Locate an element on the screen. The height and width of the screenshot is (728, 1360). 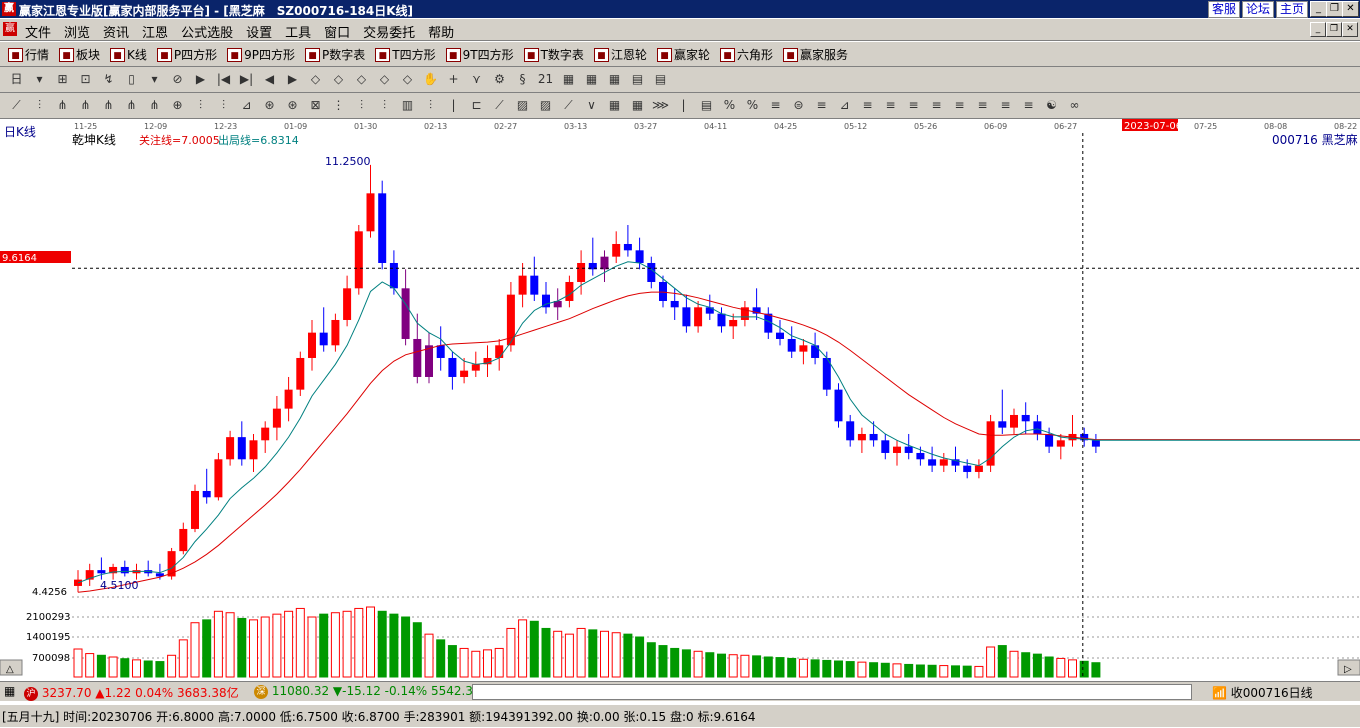
menu-item: 文件 is located at coordinates (38, 31).